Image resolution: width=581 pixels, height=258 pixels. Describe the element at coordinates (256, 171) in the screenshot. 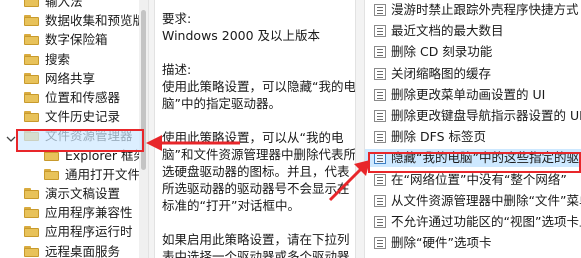

I see `description-line: 选硬盘驱动器的图标。并且，代表` at that location.